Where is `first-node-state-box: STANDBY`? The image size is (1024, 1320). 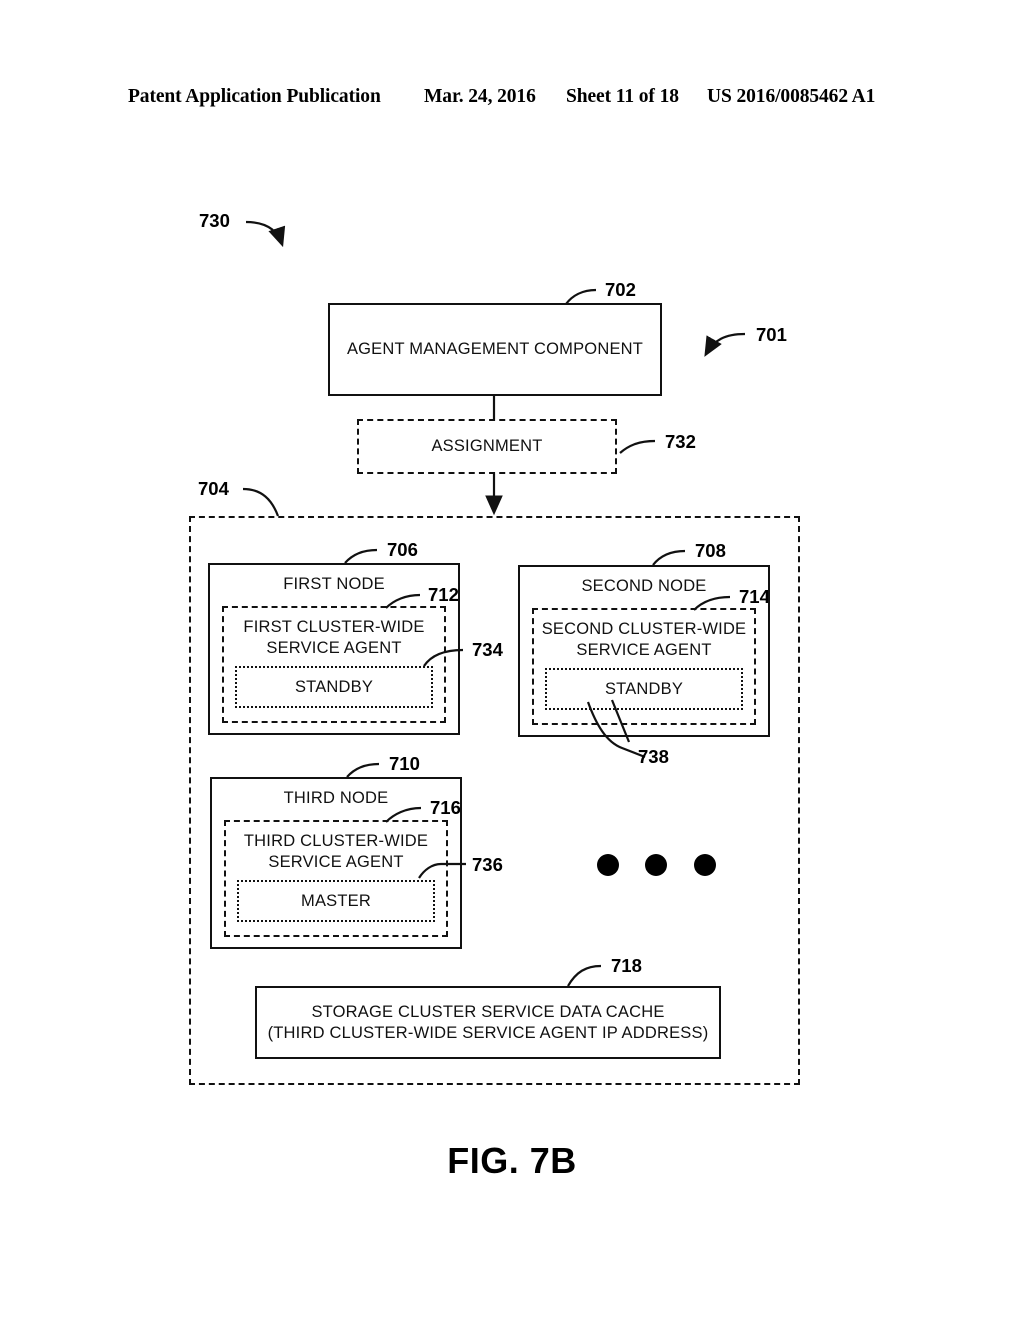
first-node-state-box: STANDBY is located at coordinates (334, 687).